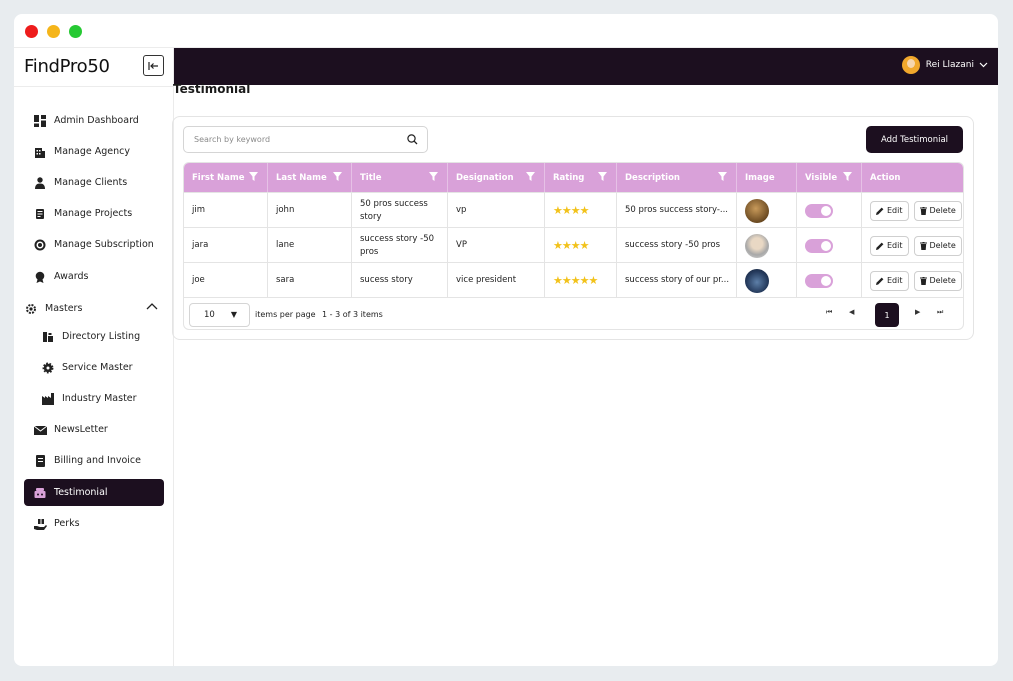  What do you see at coordinates (218, 177) in the screenshot?
I see `column-label: First Name` at bounding box center [218, 177].